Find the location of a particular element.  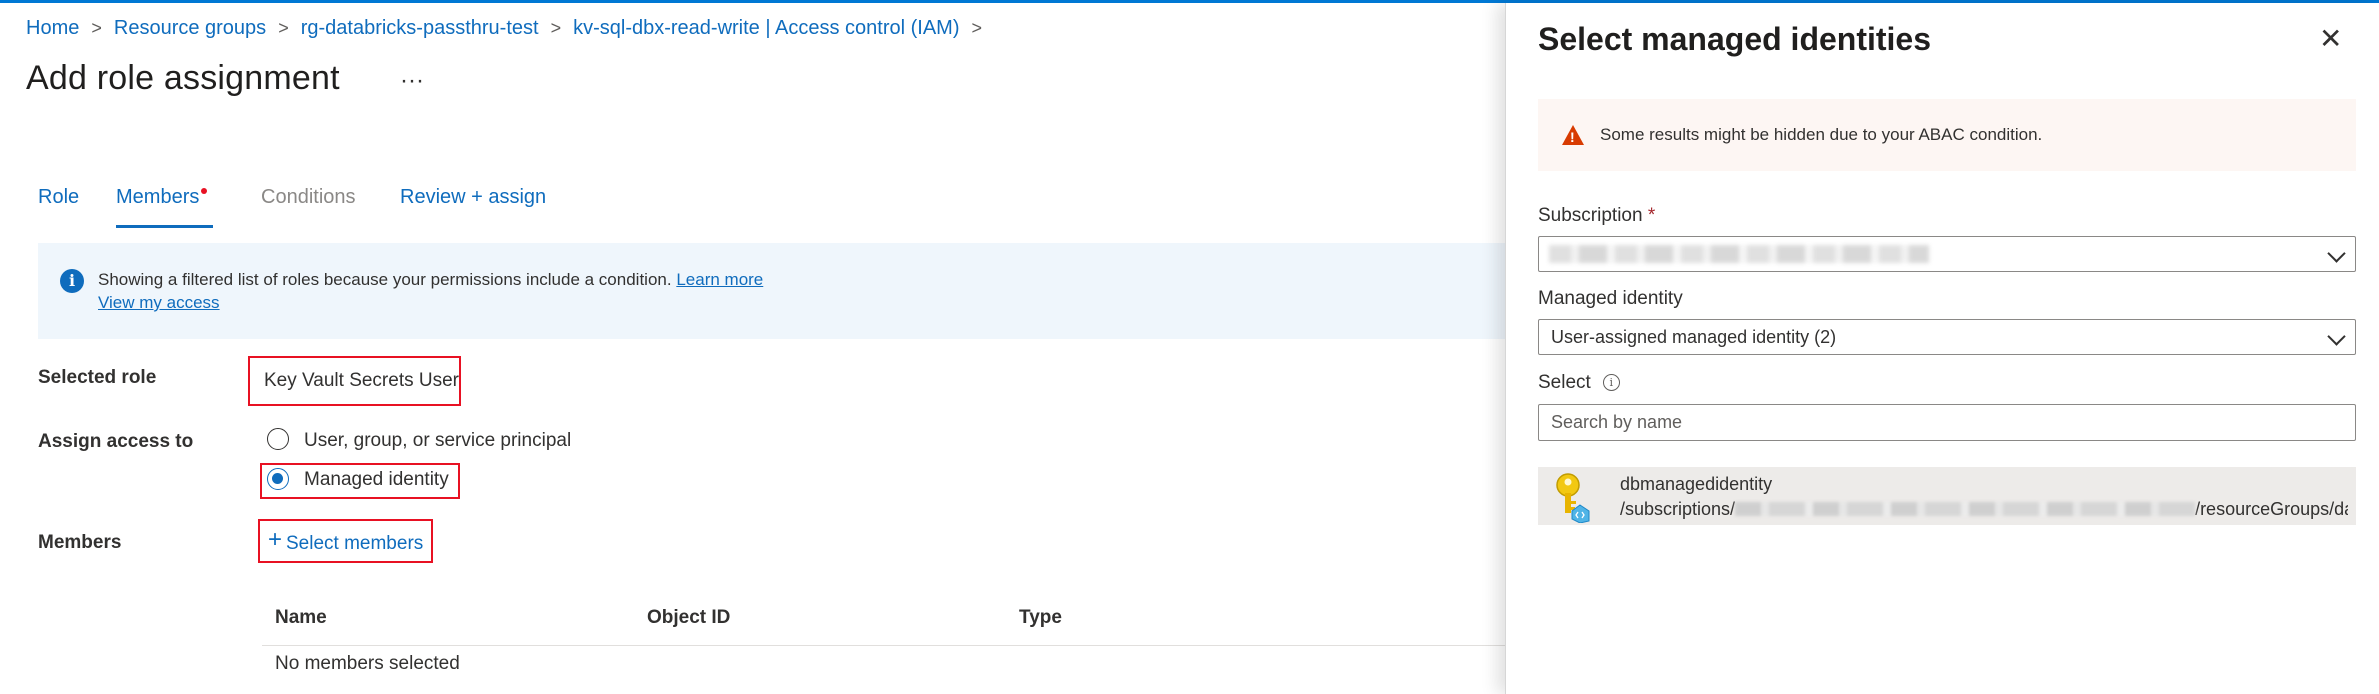

close-icon: ✕ is located at coordinates (2330, 39).